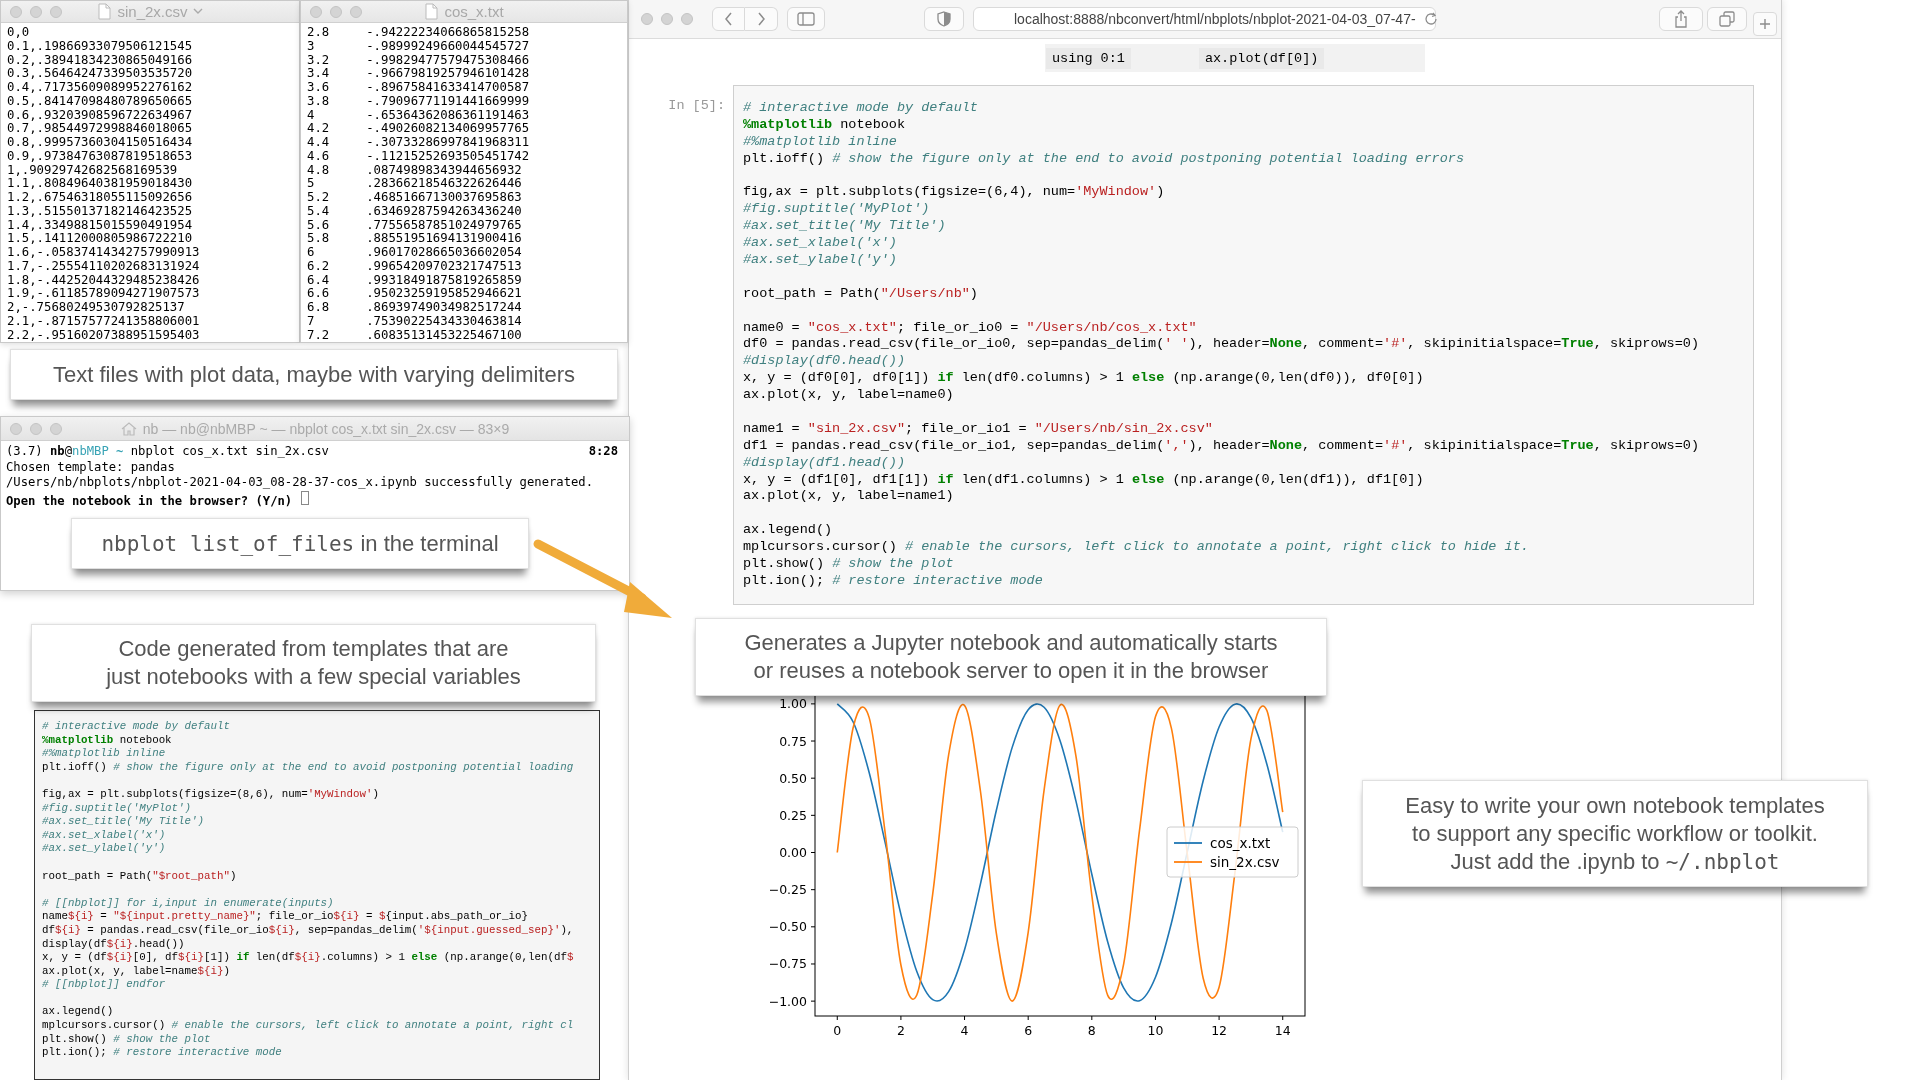 The height and width of the screenshot is (1080, 1920). What do you see at coordinates (104, 294) in the screenshot?
I see `text-line: 1.9,-.61185789094271907573` at bounding box center [104, 294].